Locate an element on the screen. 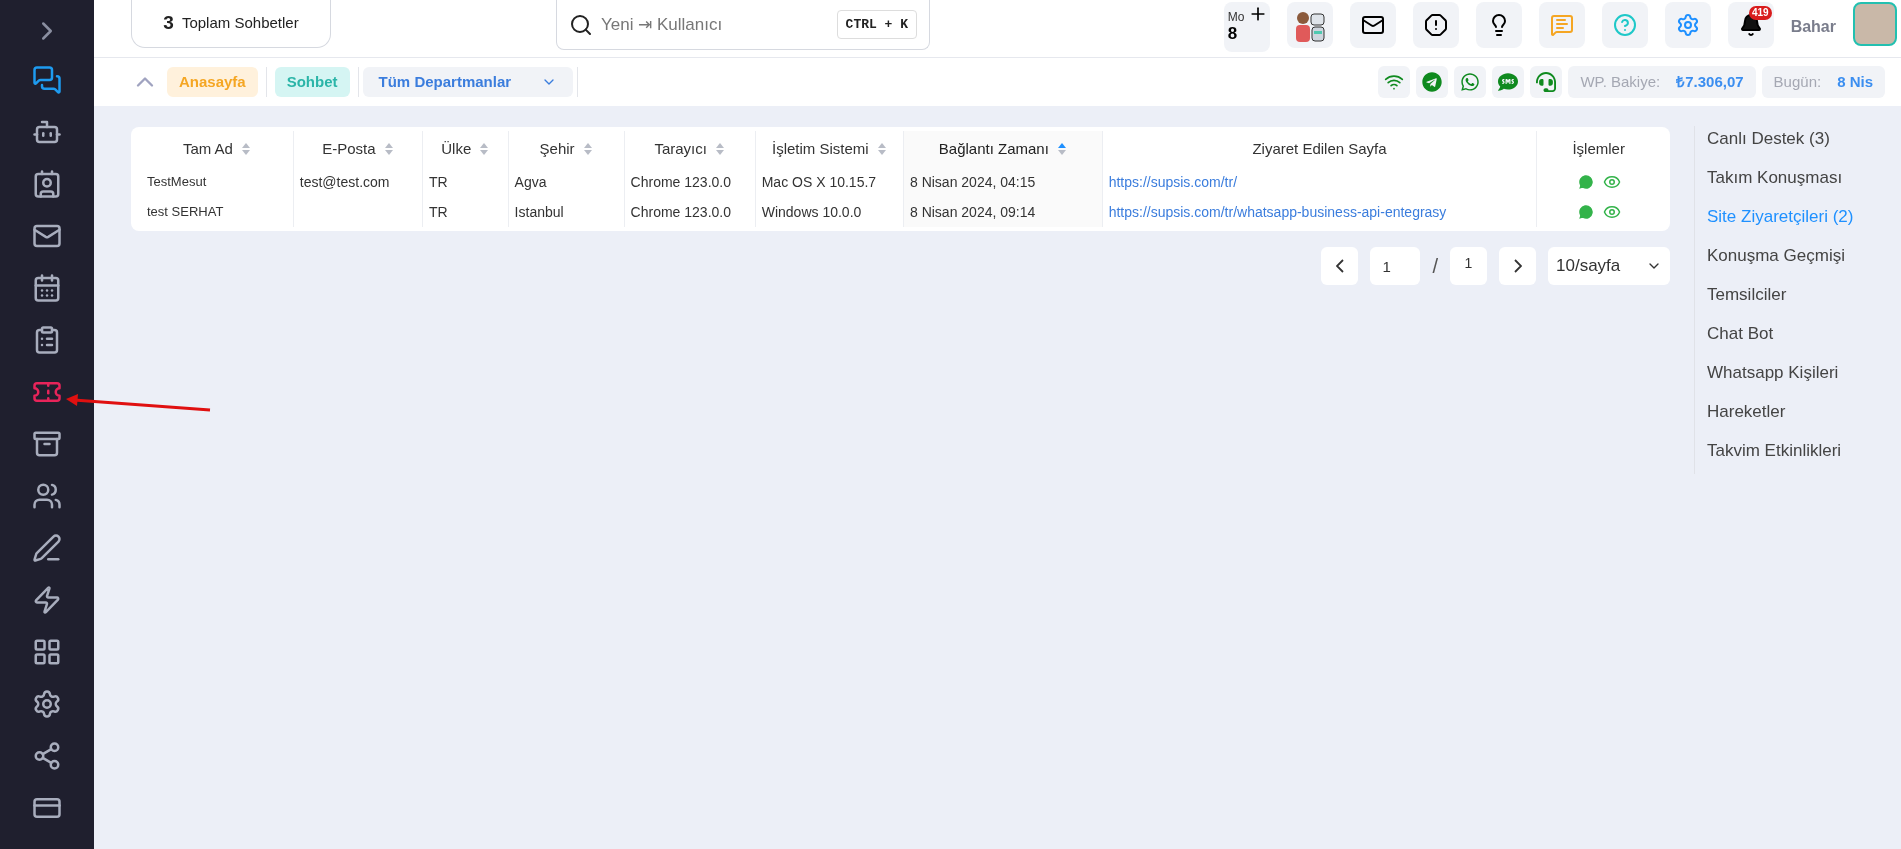 The image size is (1901, 849). search-icon is located at coordinates (581, 24).